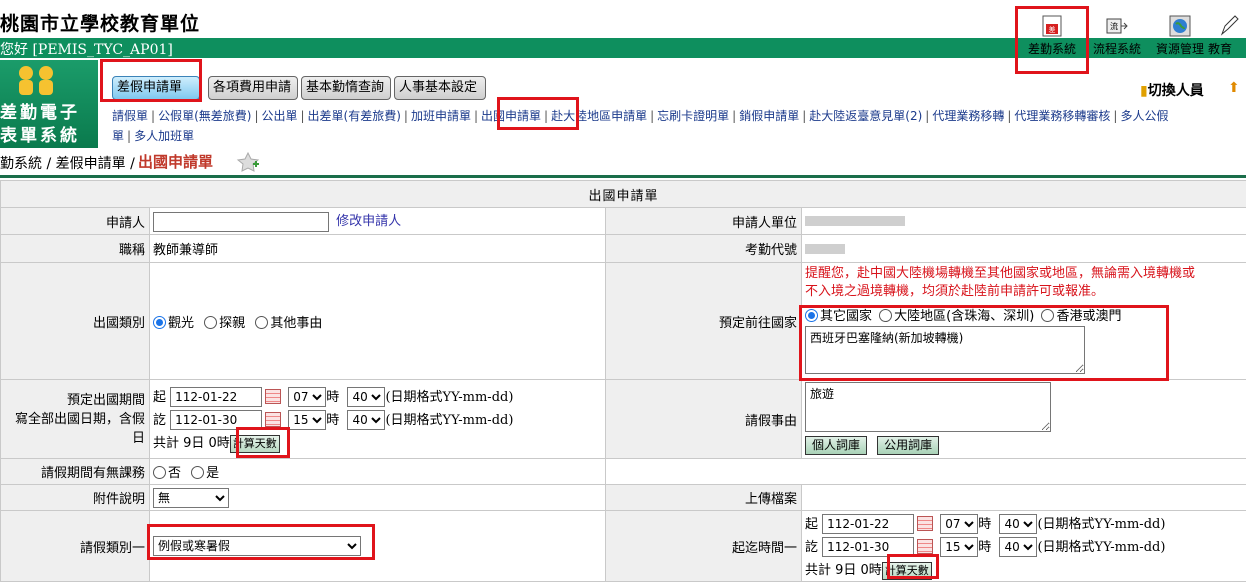  What do you see at coordinates (1234, 88) in the screenshot?
I see `up-arrow-icon: ⬆` at bounding box center [1234, 88].